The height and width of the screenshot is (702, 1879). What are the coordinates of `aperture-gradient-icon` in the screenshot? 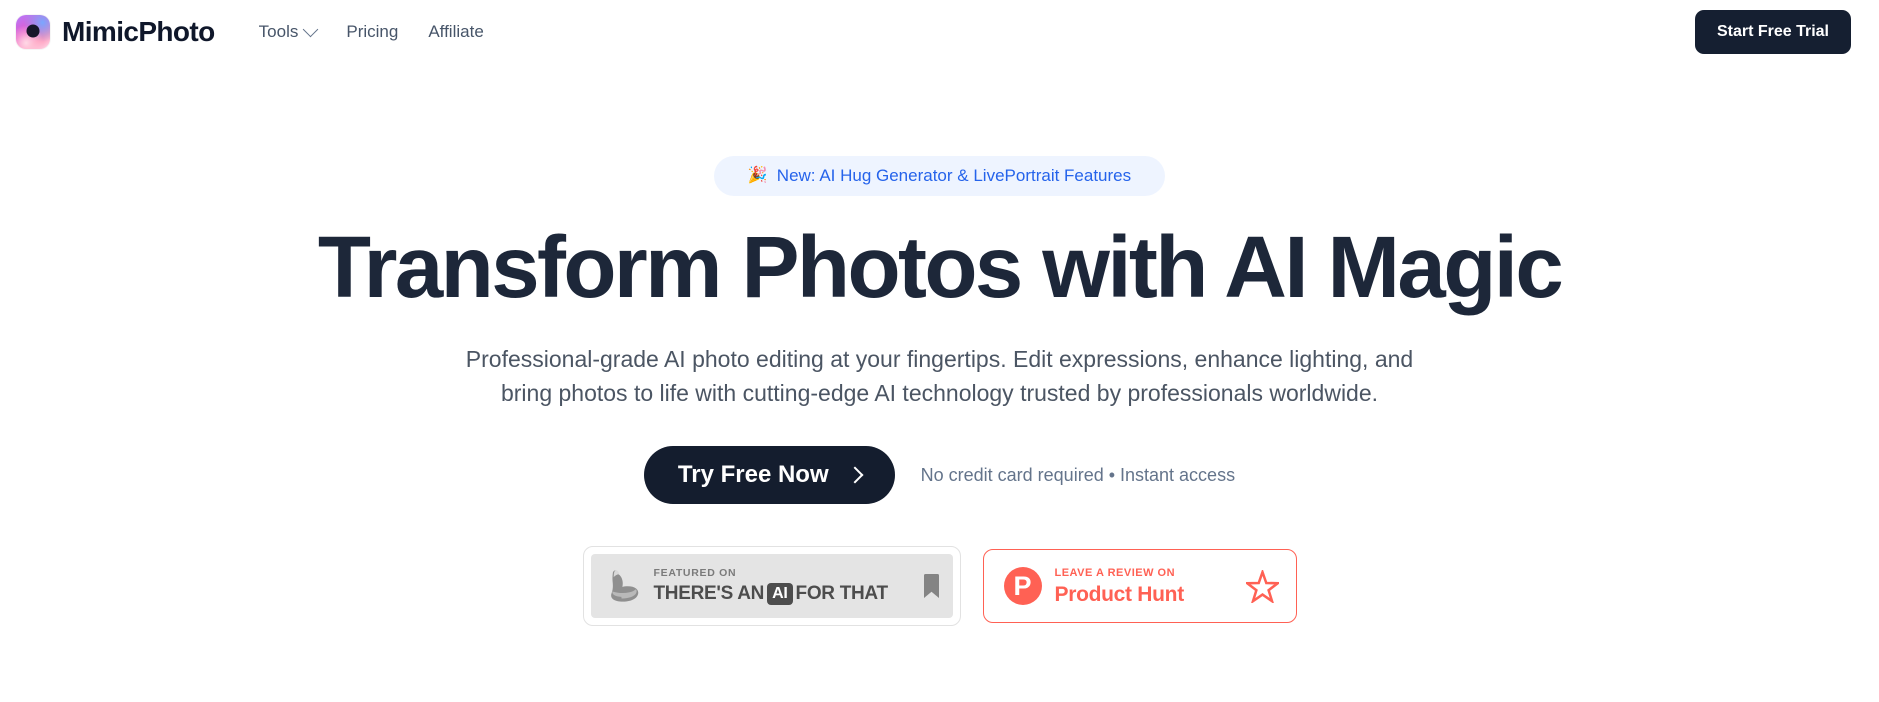 It's located at (33, 32).